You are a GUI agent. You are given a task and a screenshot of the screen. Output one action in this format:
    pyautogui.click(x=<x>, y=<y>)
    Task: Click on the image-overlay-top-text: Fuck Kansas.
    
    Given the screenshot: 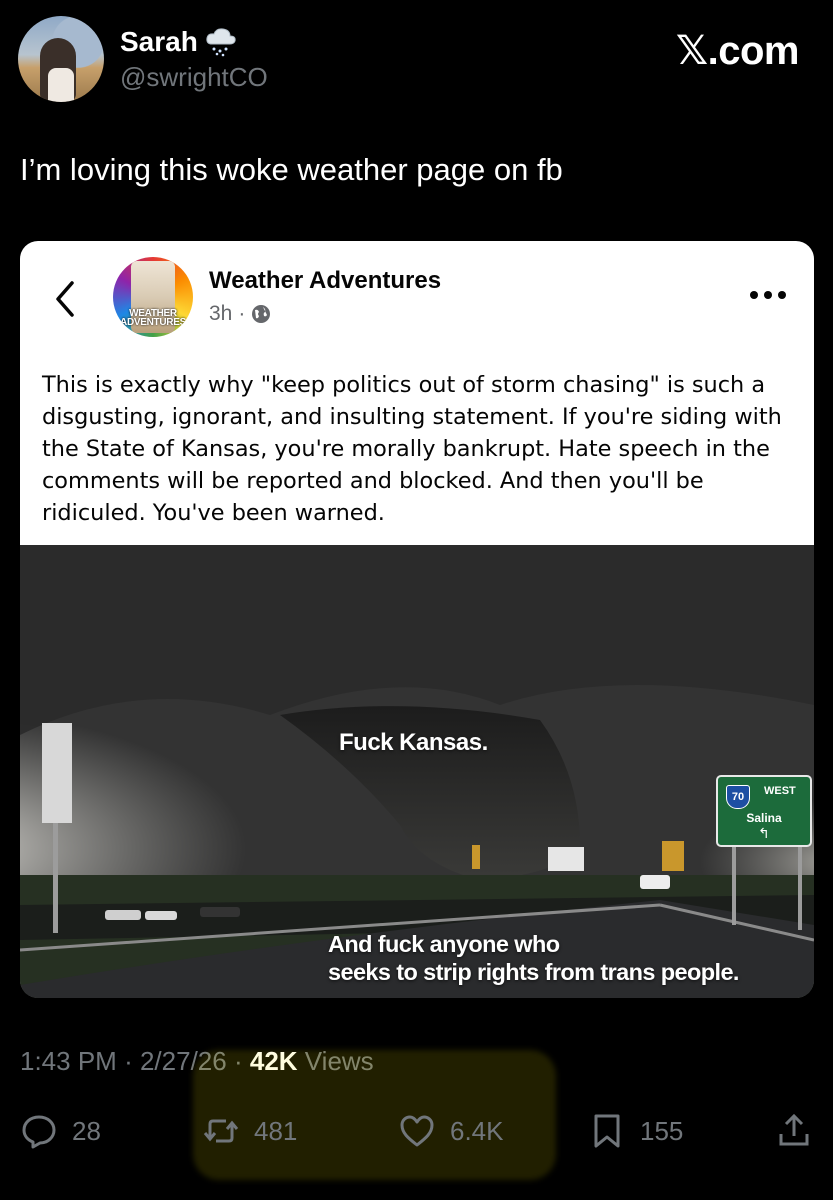 What is the action you would take?
    pyautogui.click(x=413, y=742)
    